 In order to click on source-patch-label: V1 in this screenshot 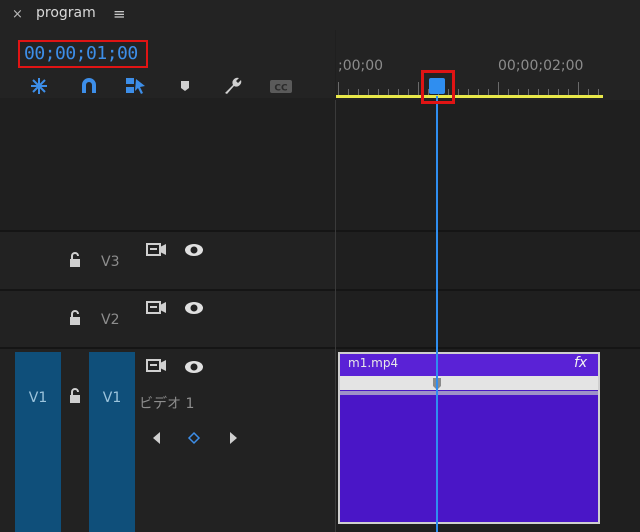, I will do `click(38, 398)`.